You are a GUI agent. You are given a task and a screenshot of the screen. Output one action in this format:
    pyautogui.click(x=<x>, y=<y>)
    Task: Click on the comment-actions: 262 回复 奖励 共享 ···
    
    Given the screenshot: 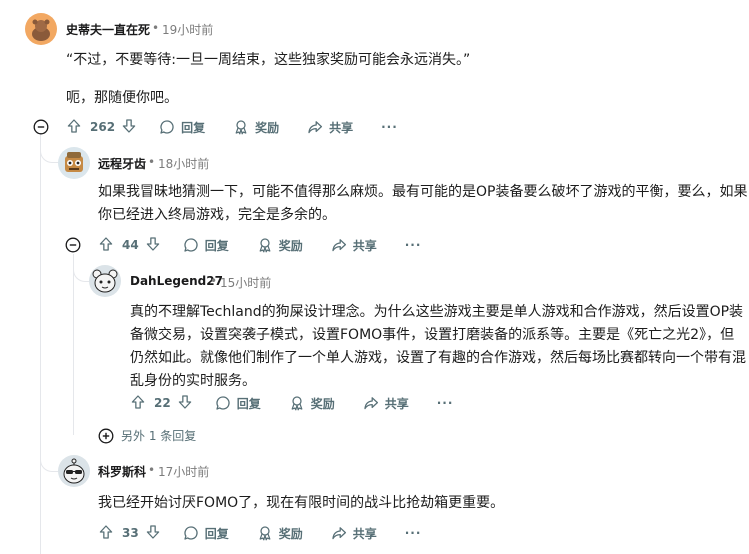 What is the action you would take?
    pyautogui.click(x=232, y=127)
    